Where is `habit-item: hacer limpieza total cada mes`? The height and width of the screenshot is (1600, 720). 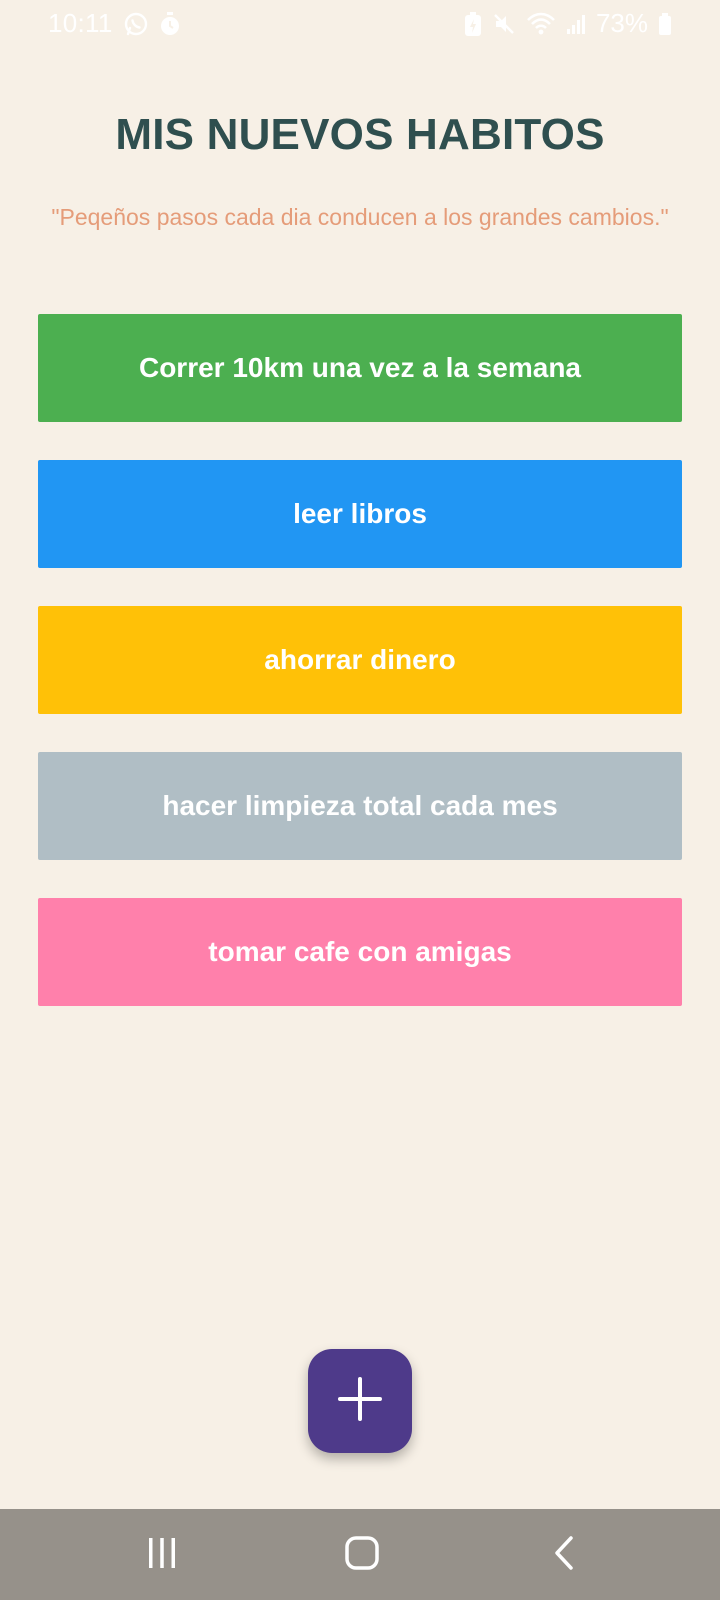 habit-item: hacer limpieza total cada mes is located at coordinates (360, 806).